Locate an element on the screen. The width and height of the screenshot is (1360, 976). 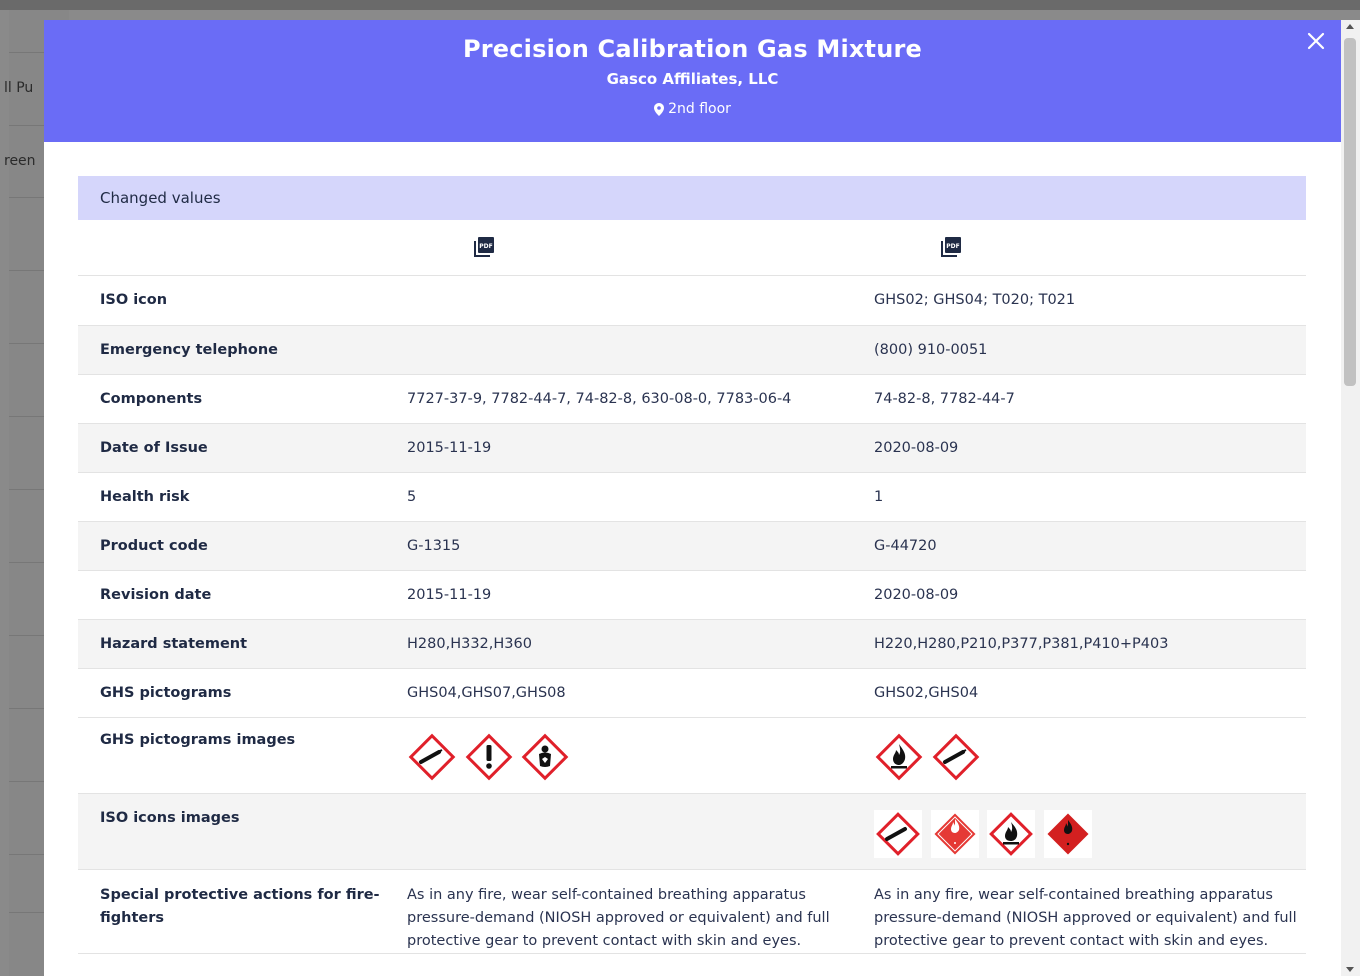
table-row: ISO icons images is located at coordinates (692, 831).